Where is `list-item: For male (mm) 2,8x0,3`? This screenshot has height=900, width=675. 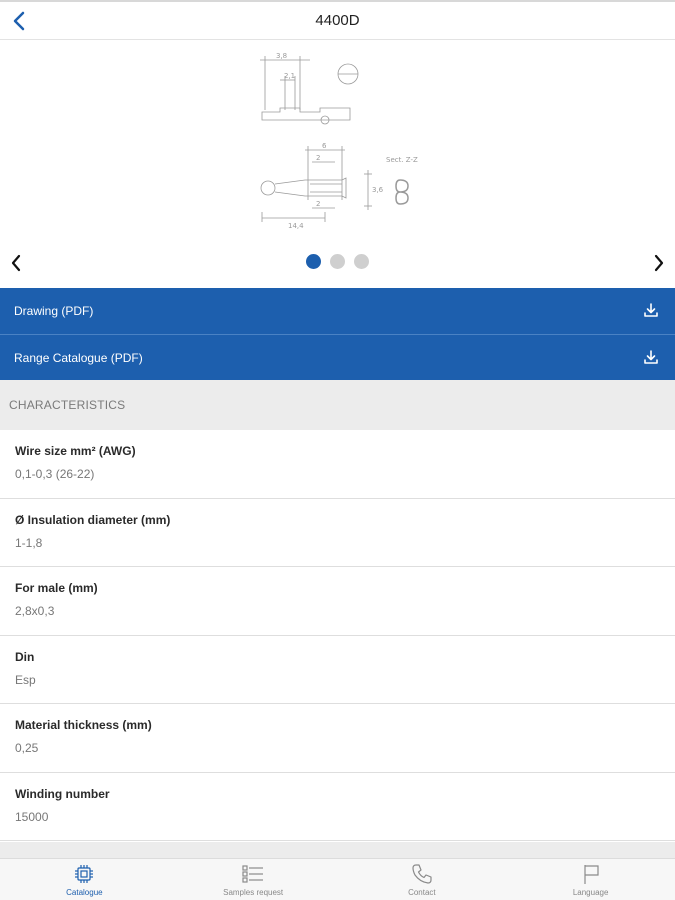
list-item: For male (mm) 2,8x0,3 is located at coordinates (337, 601).